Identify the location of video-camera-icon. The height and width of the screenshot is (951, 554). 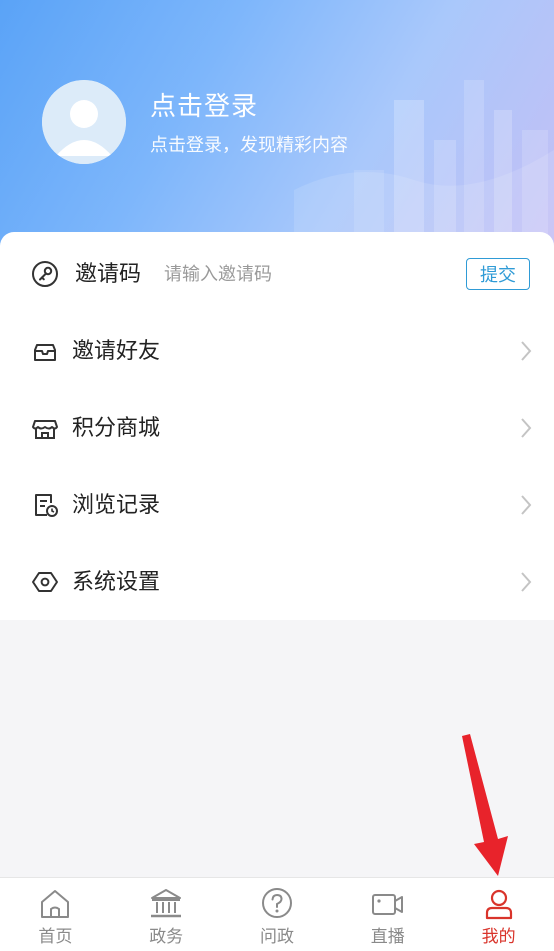
(387, 904).